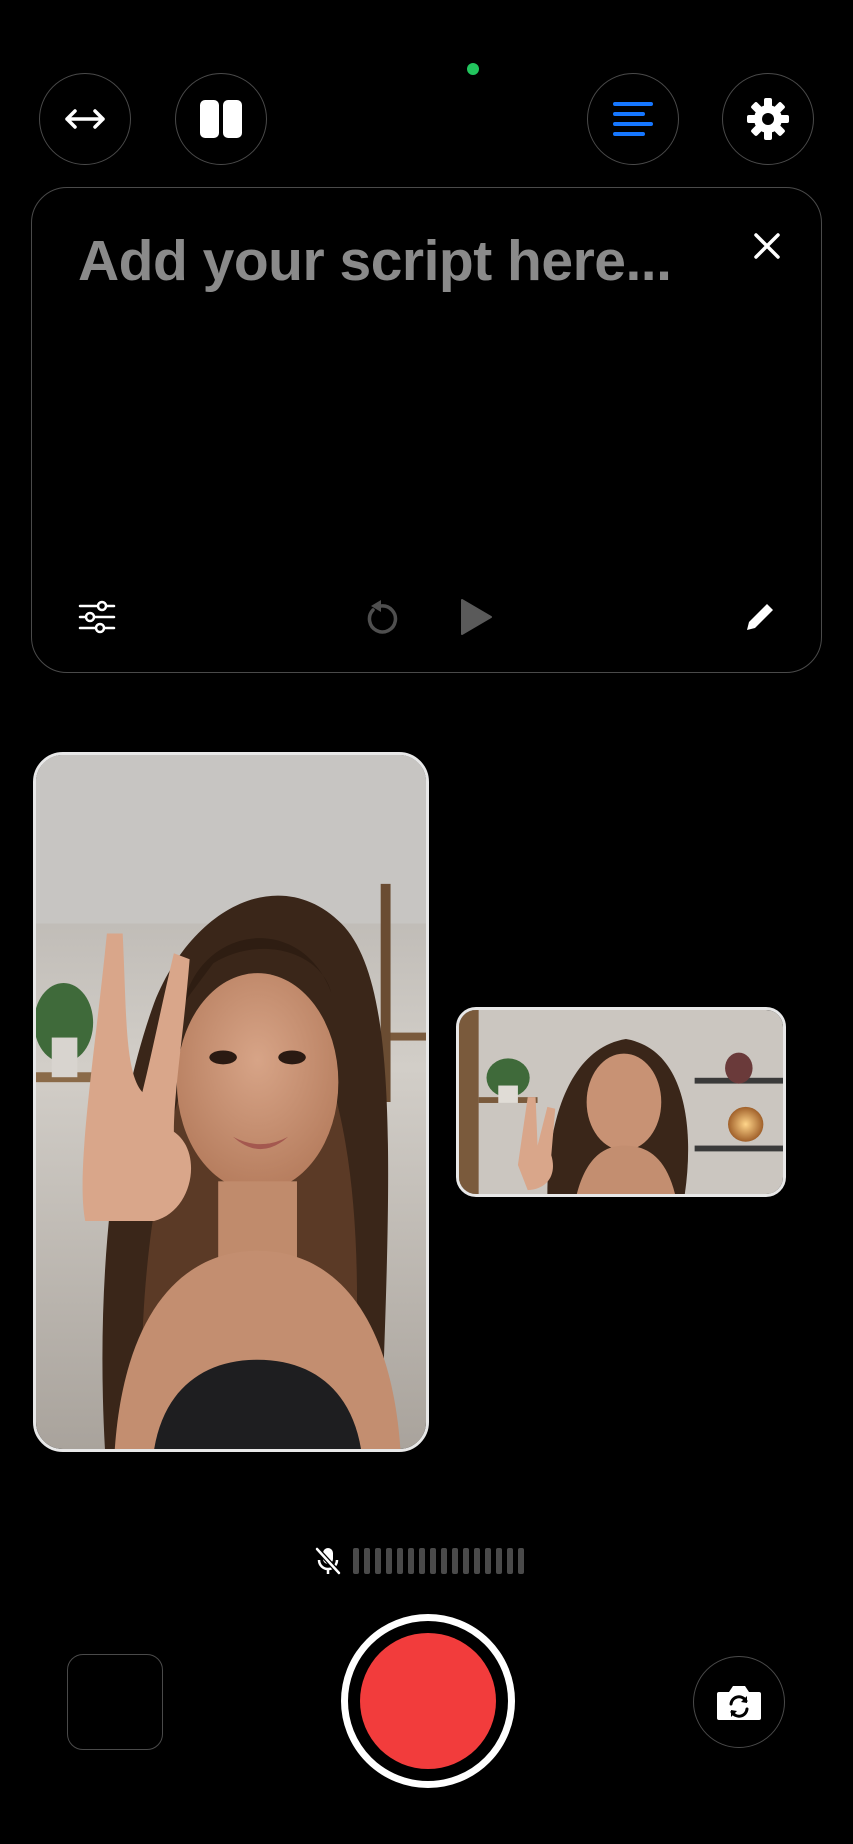 The width and height of the screenshot is (853, 1844). I want to click on close-script-button, so click(767, 246).